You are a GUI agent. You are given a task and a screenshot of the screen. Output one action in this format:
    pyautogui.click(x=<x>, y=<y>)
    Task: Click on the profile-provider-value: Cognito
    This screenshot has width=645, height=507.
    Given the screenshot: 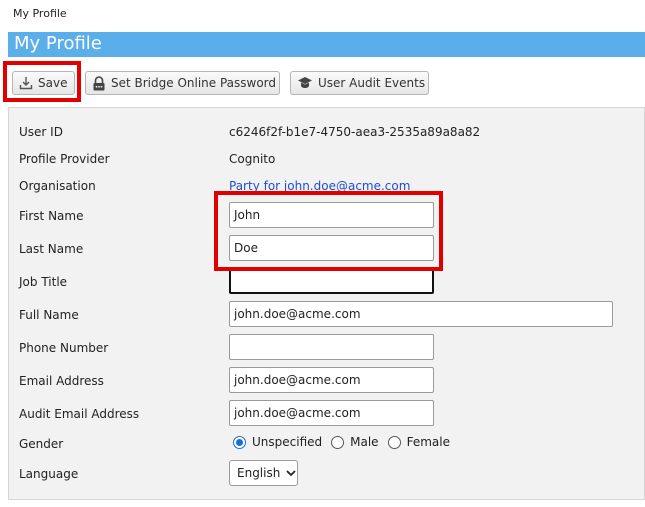 What is the action you would take?
    pyautogui.click(x=252, y=159)
    